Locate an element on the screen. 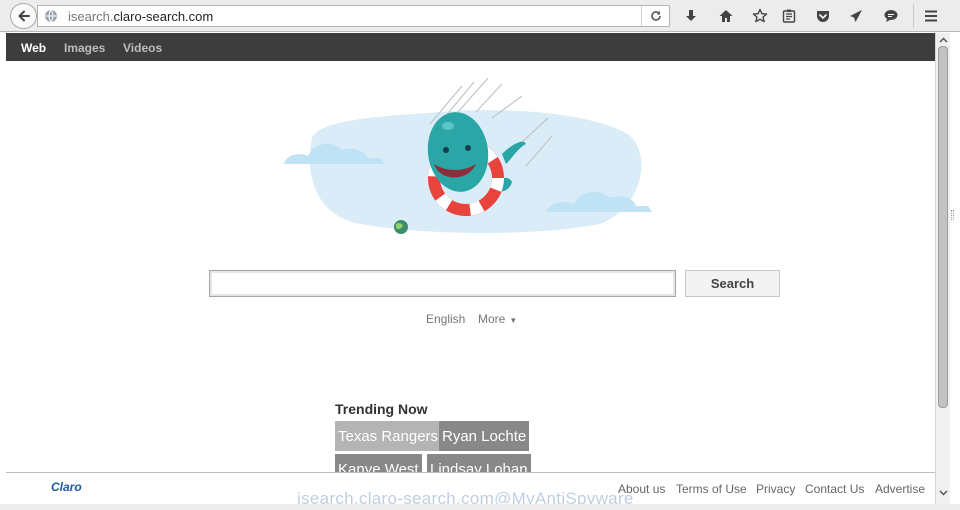  globe-icon is located at coordinates (51, 16).